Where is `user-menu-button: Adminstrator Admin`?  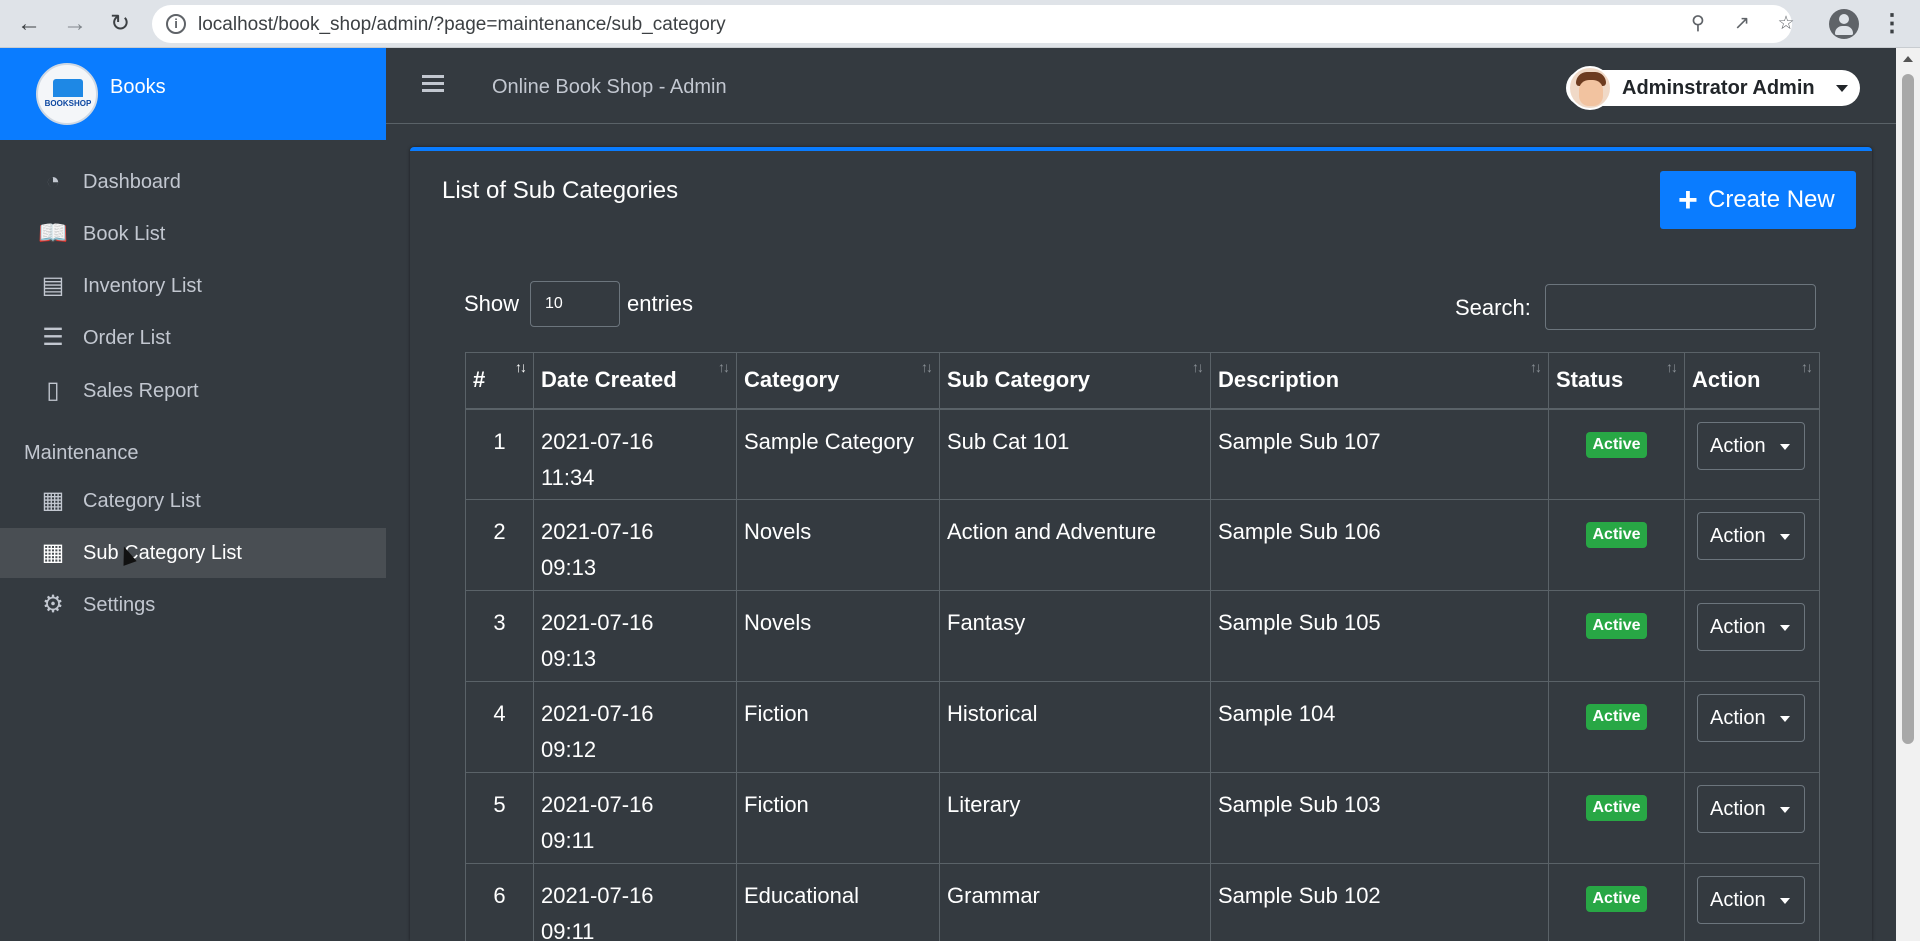
user-menu-button: Adminstrator Admin is located at coordinates (1713, 88).